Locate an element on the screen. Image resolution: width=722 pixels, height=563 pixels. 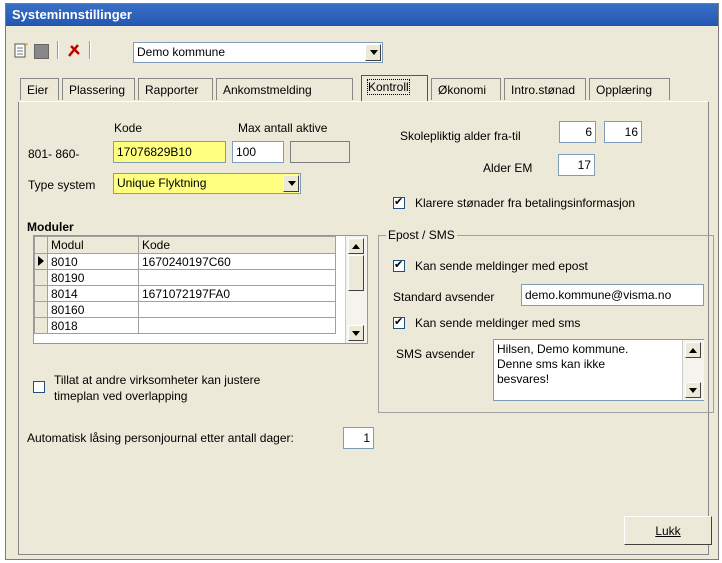
table-row: 80190 is located at coordinates (185, 277).